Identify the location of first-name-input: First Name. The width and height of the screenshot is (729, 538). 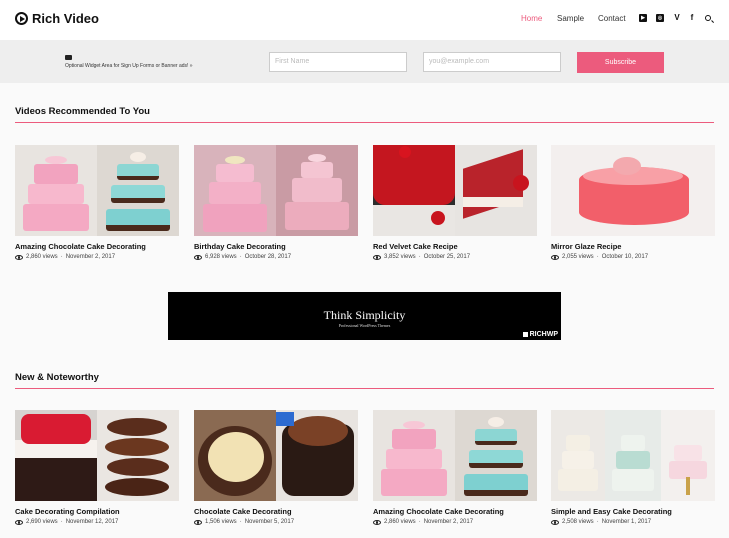
(338, 62).